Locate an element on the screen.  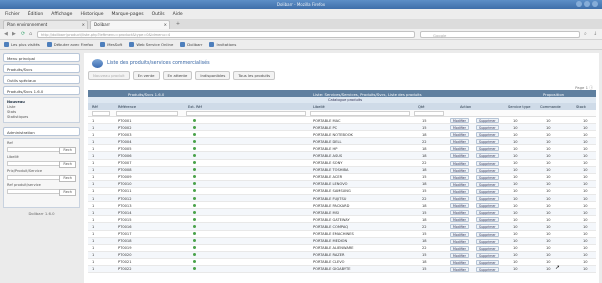
search-input: Google is located at coordinates (500, 34).